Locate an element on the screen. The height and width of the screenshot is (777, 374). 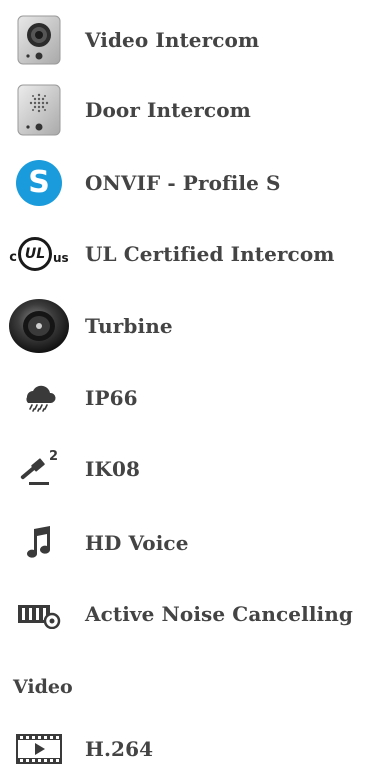
feature-onvif: S ONVIF - Profile S is located at coordinates (187, 183).